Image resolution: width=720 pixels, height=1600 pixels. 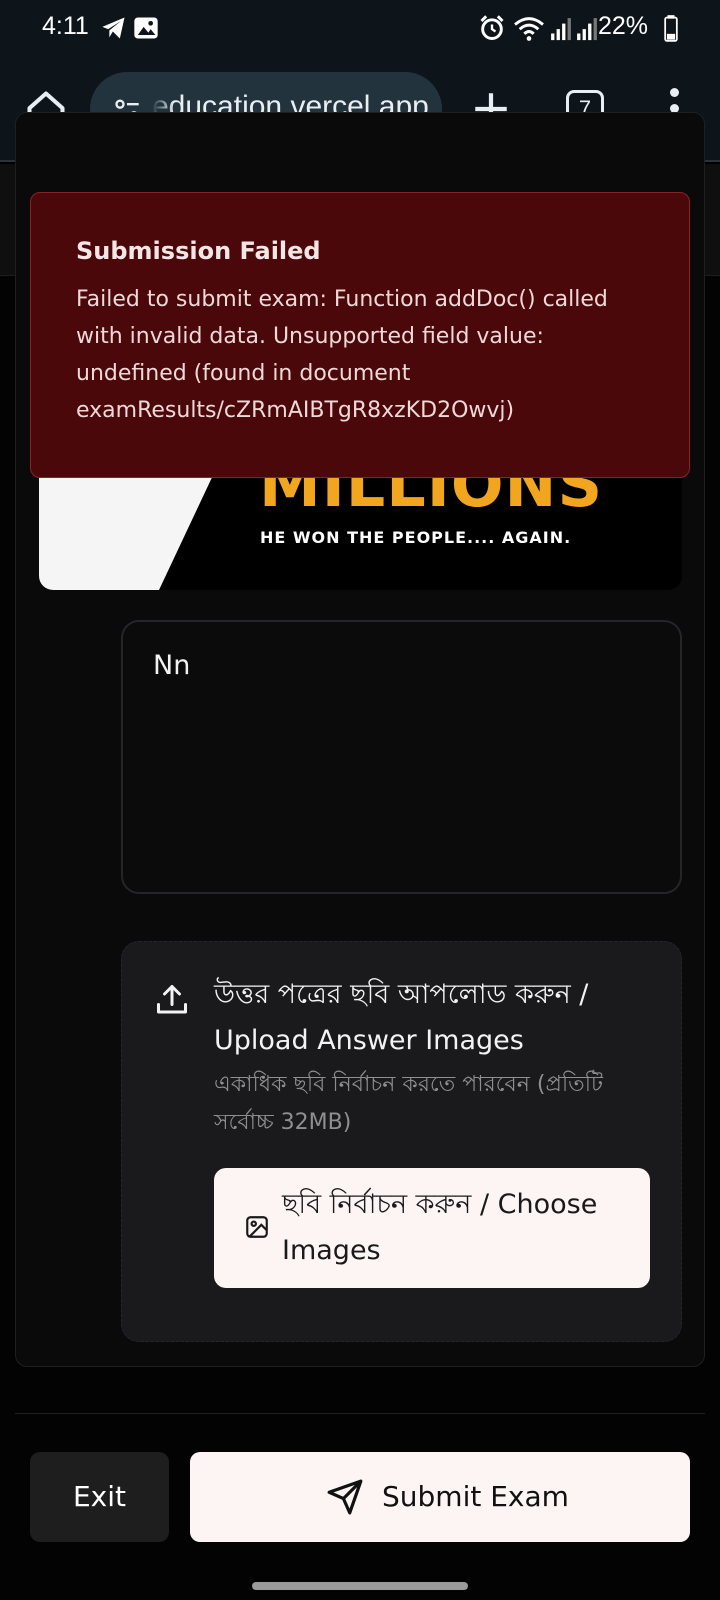 I want to click on gesture-home-bar, so click(x=360, y=1586).